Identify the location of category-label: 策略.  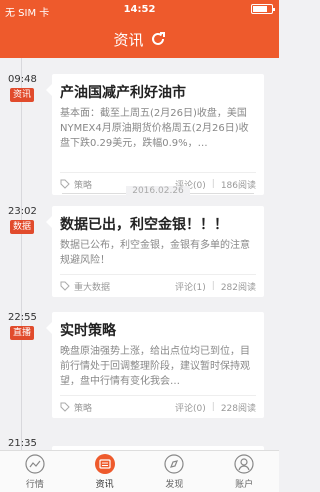
(83, 408).